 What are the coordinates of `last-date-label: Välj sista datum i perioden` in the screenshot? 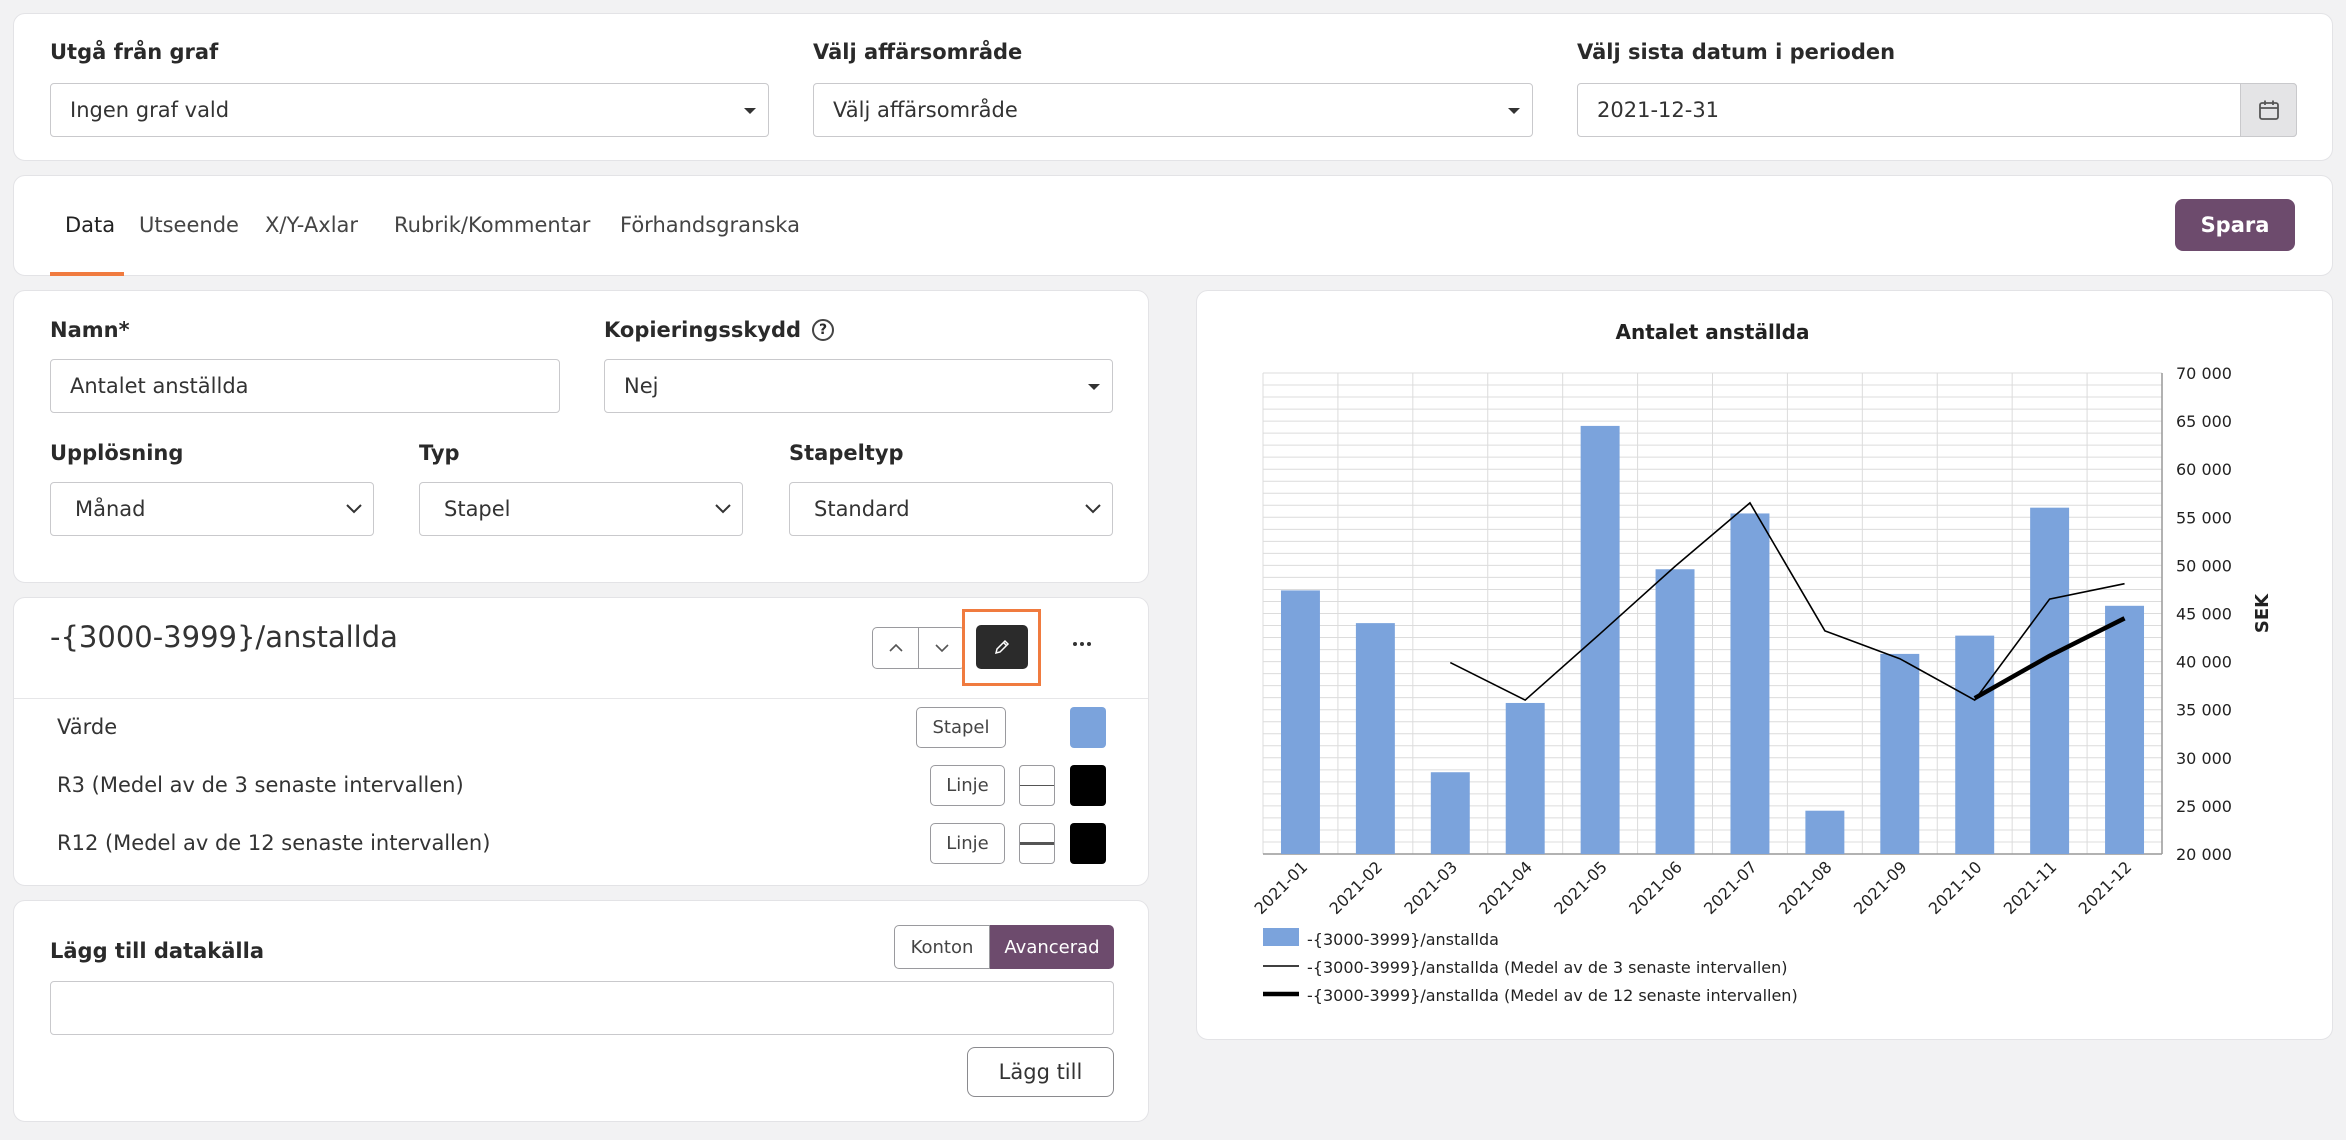 It's located at (1736, 52).